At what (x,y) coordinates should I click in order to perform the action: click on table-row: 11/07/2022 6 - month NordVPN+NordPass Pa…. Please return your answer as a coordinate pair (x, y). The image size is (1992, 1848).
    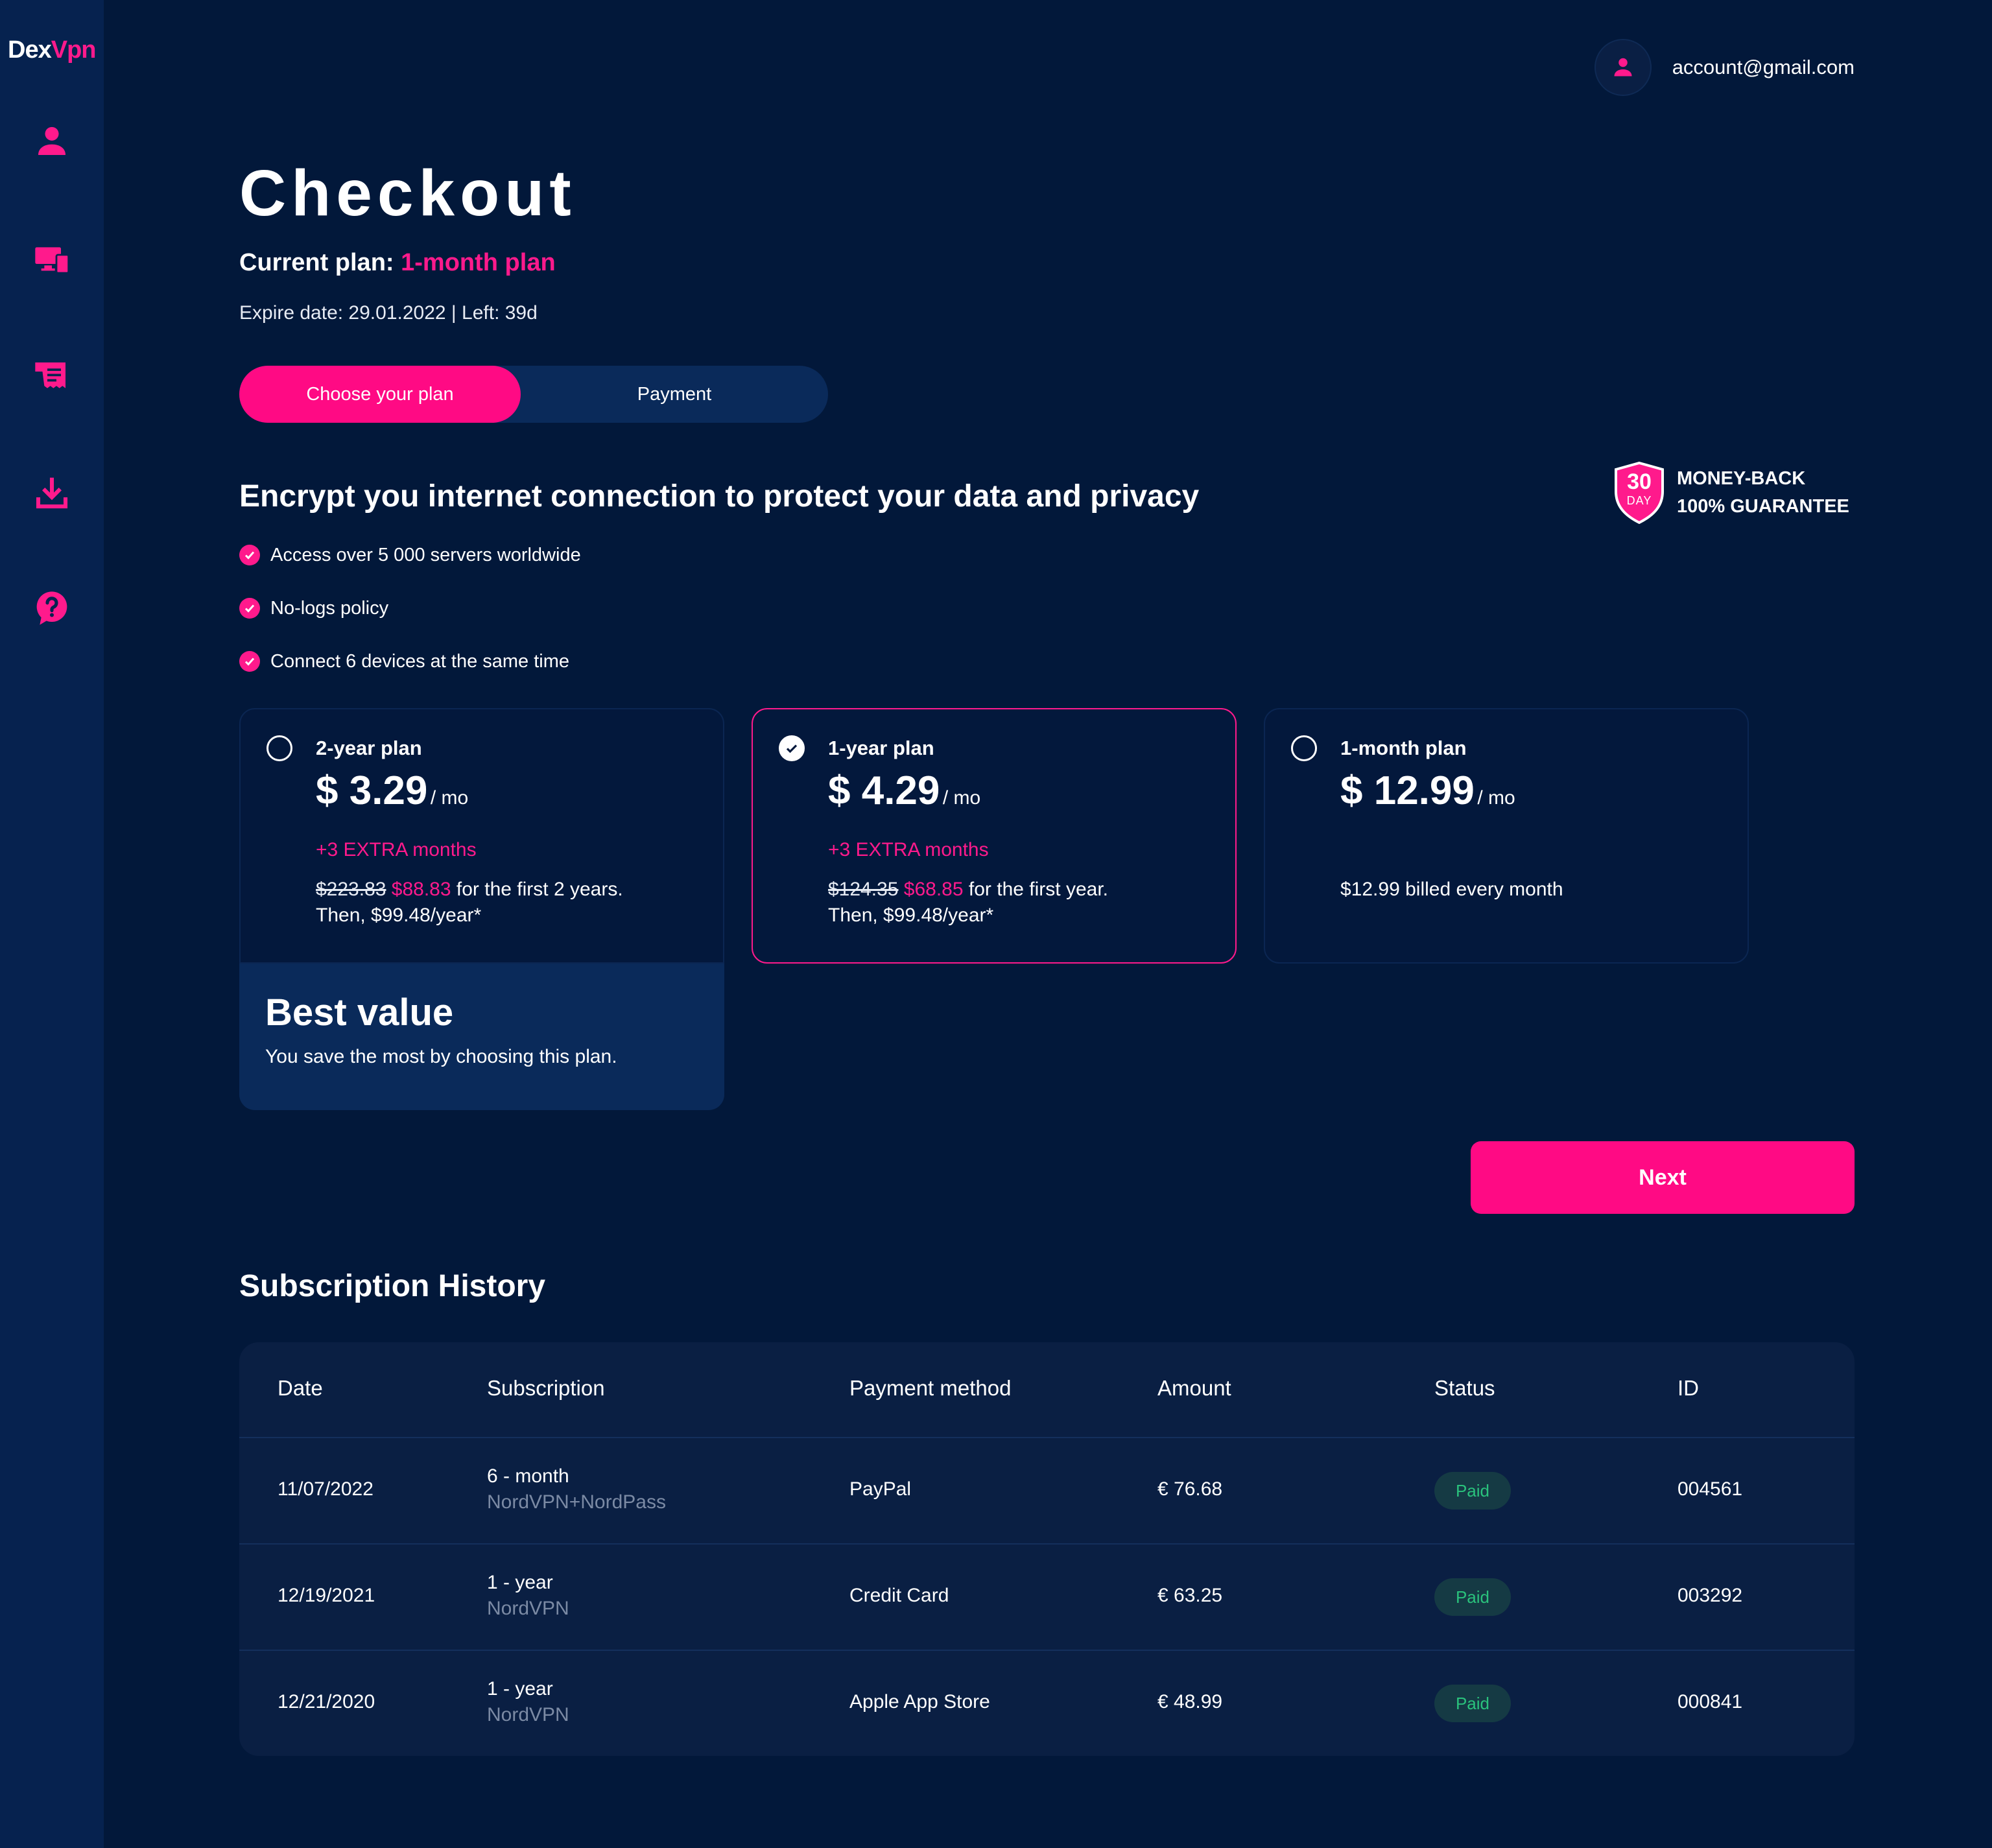
    Looking at the image, I should click on (1047, 1490).